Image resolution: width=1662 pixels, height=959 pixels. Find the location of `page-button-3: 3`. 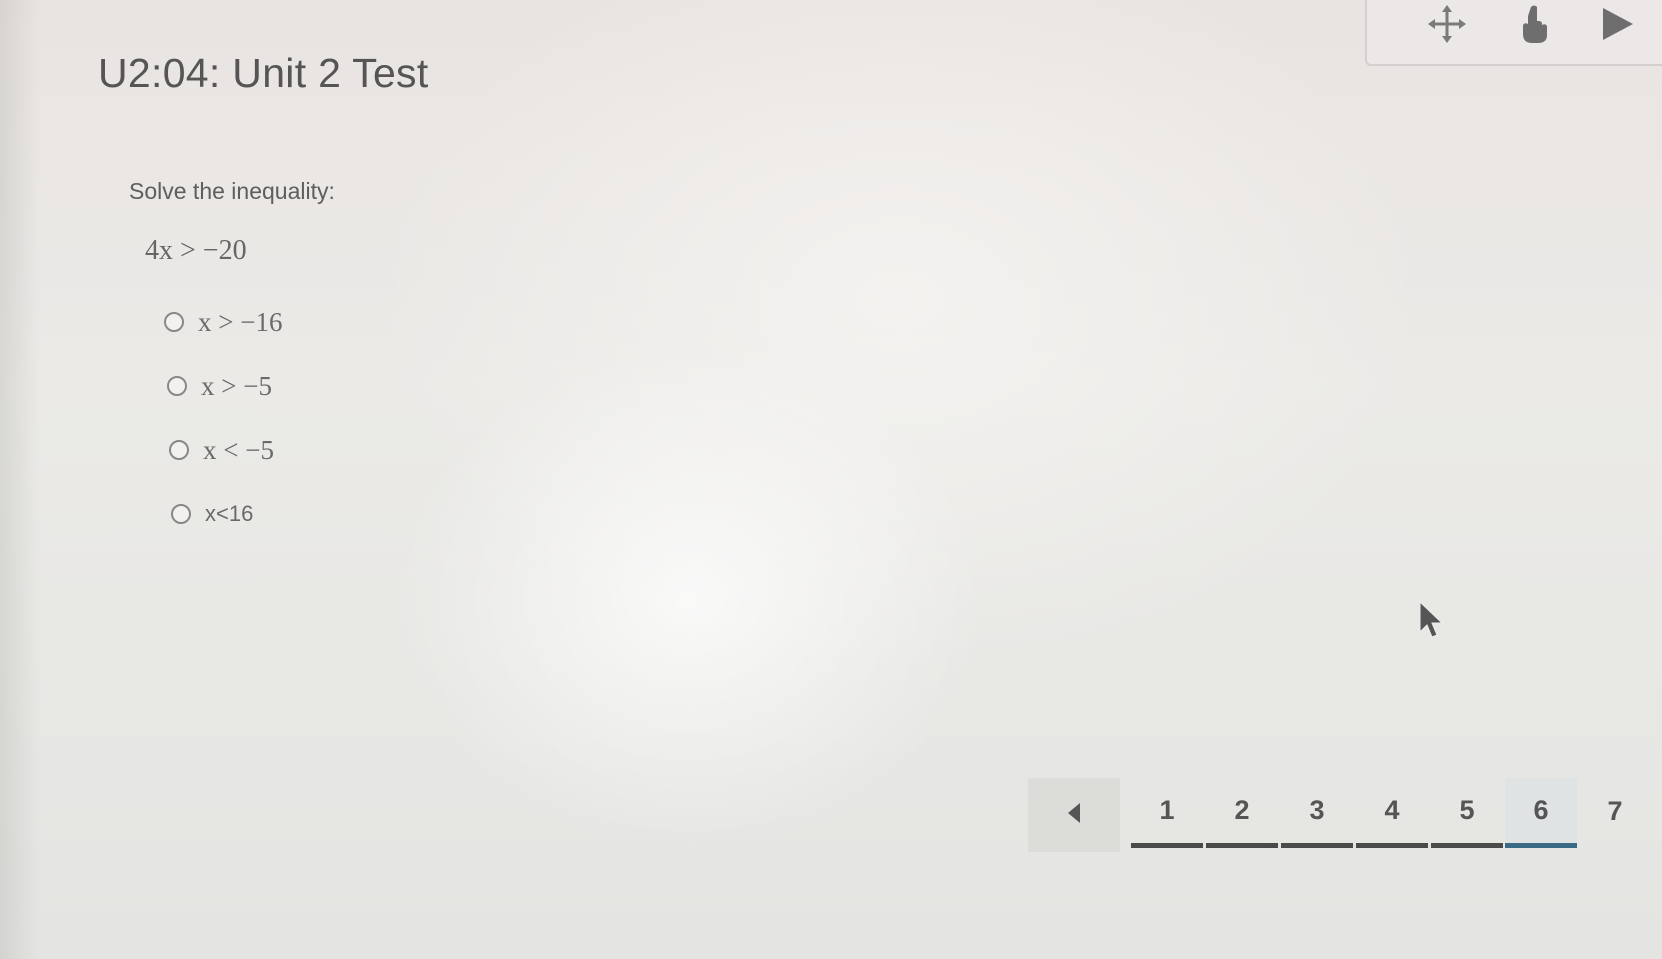

page-button-3: 3 is located at coordinates (1317, 813).